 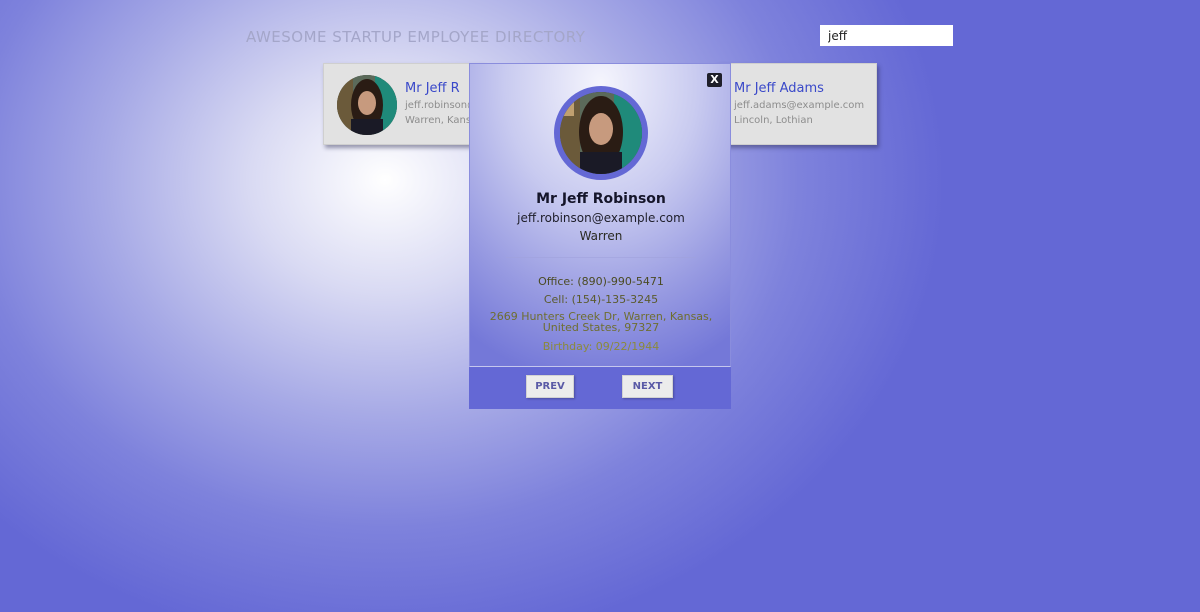 What do you see at coordinates (601, 218) in the screenshot?
I see `modal-email: jeff.robinson@example.com` at bounding box center [601, 218].